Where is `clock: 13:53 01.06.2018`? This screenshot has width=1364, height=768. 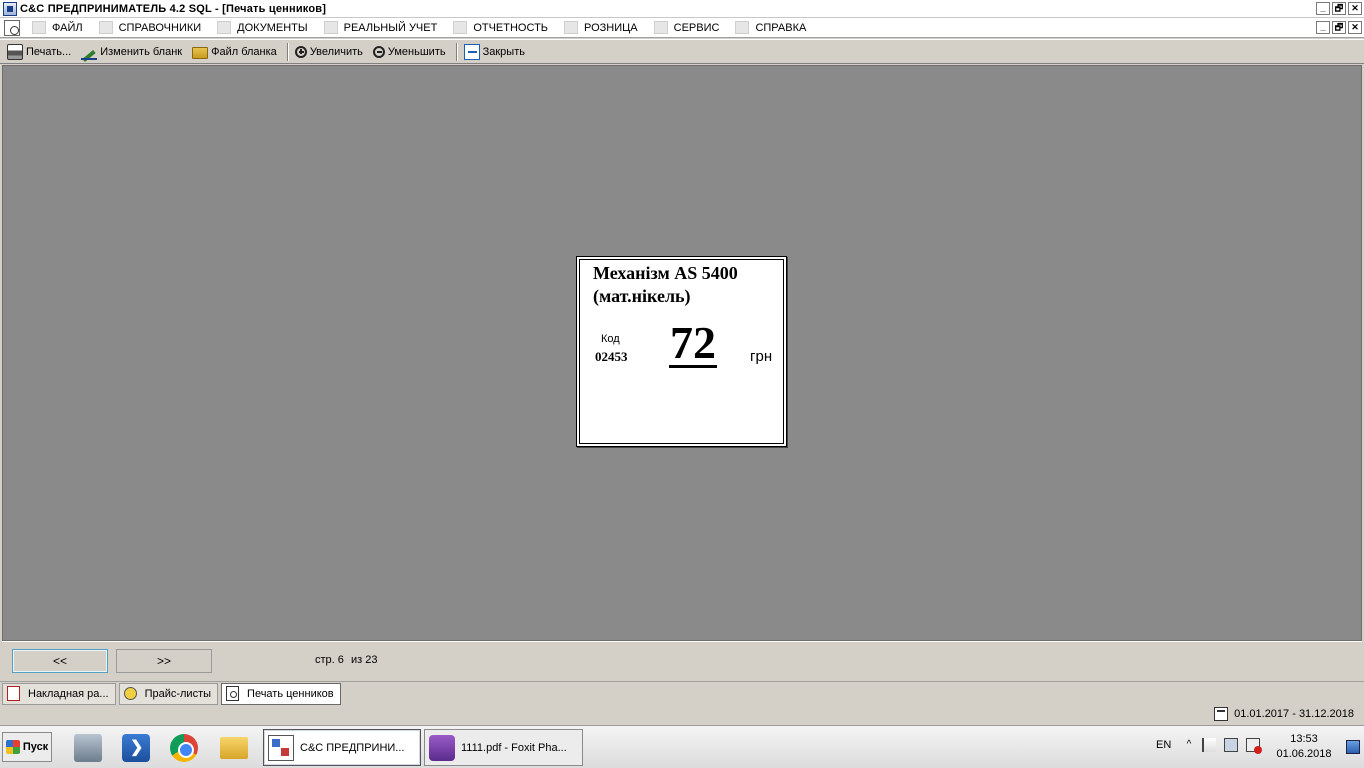
clock: 13:53 01.06.2018 is located at coordinates (1304, 747).